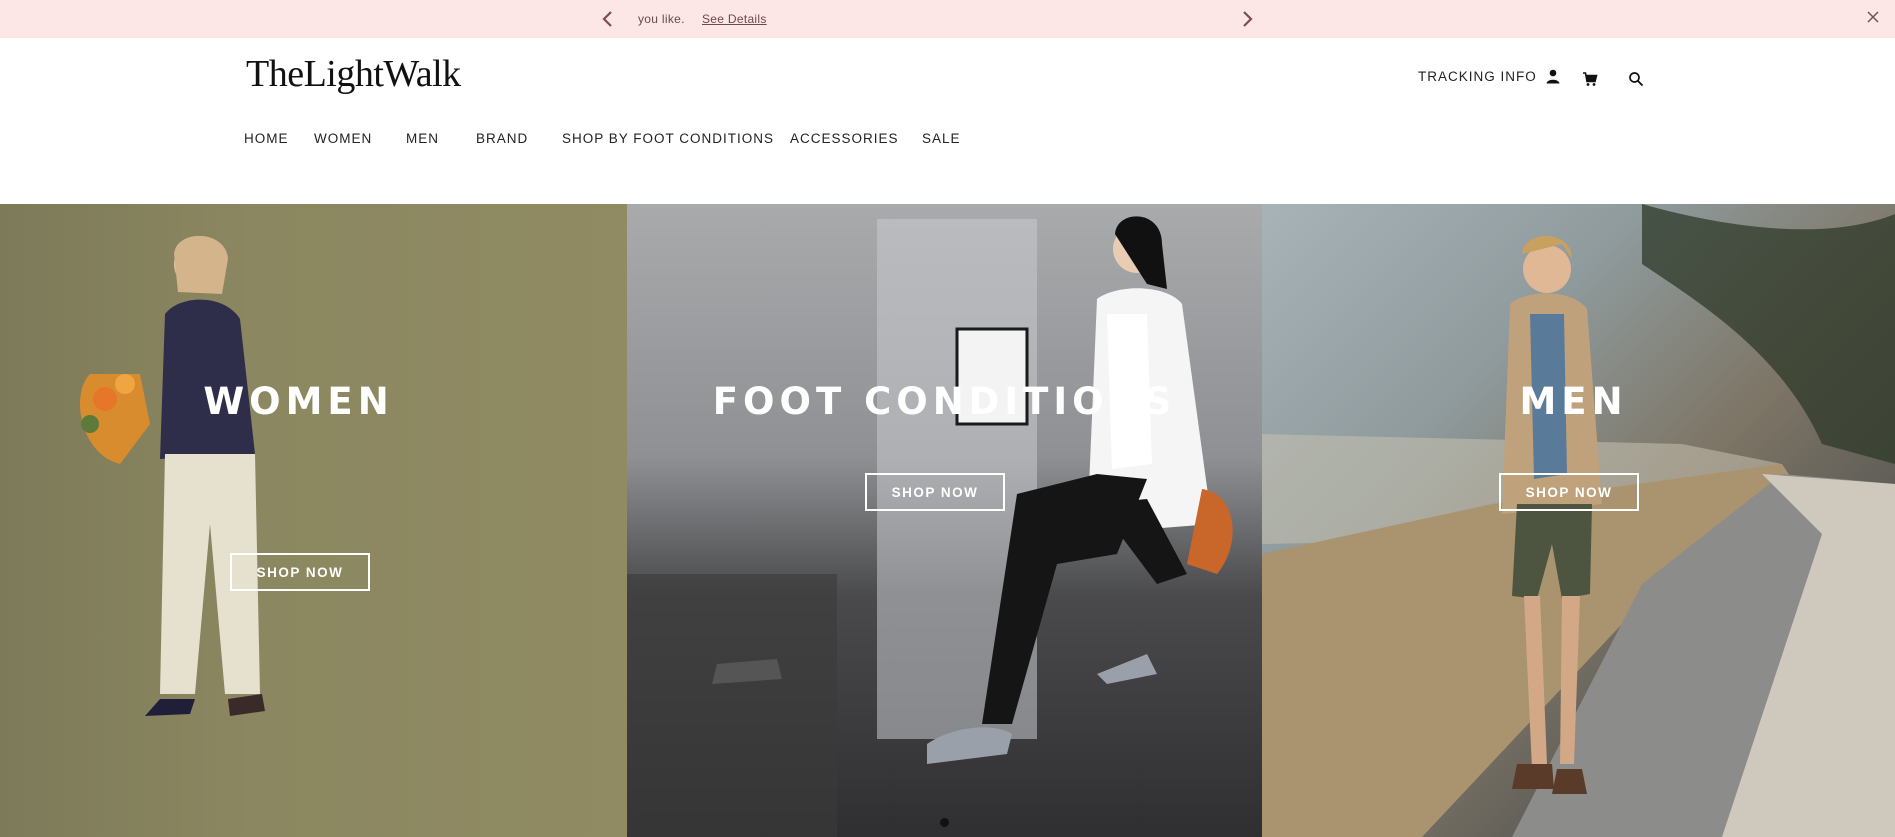 This screenshot has width=1895, height=837. What do you see at coordinates (1590, 79) in the screenshot?
I see `cart-icon` at bounding box center [1590, 79].